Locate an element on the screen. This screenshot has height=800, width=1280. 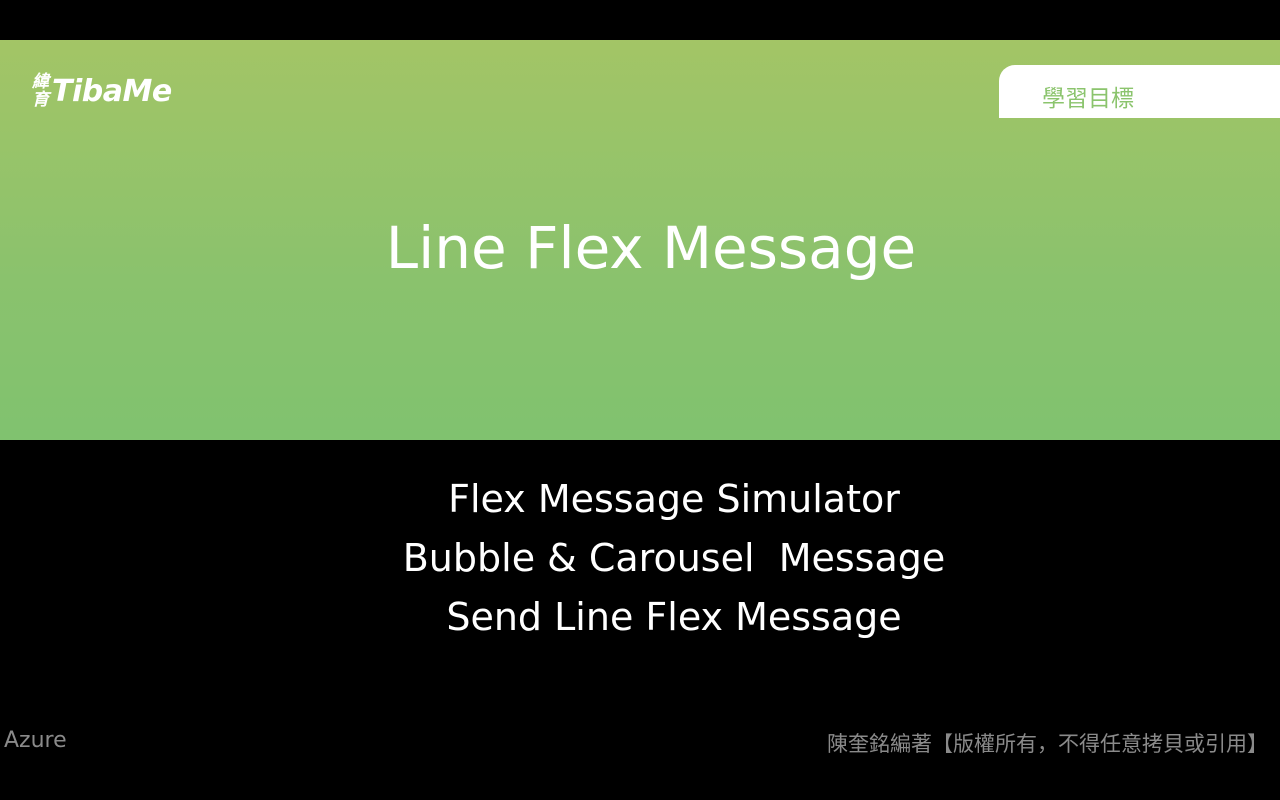
course-name: Azure is located at coordinates (35, 740).